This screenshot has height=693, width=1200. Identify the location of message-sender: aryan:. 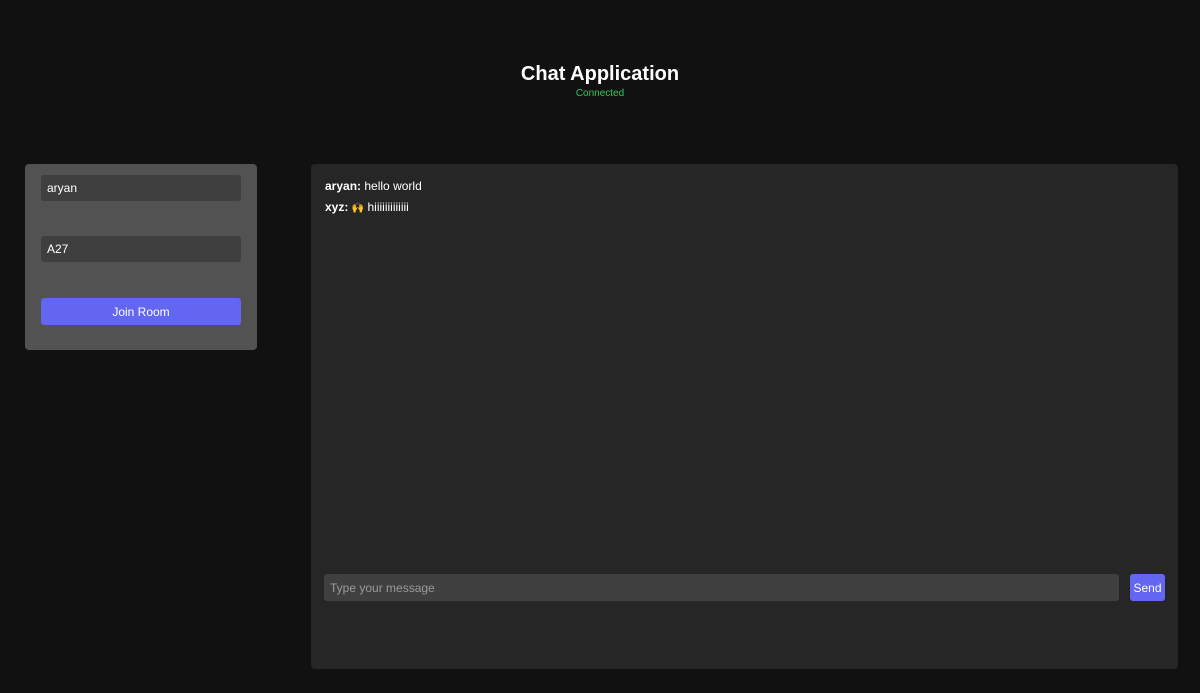
(343, 186).